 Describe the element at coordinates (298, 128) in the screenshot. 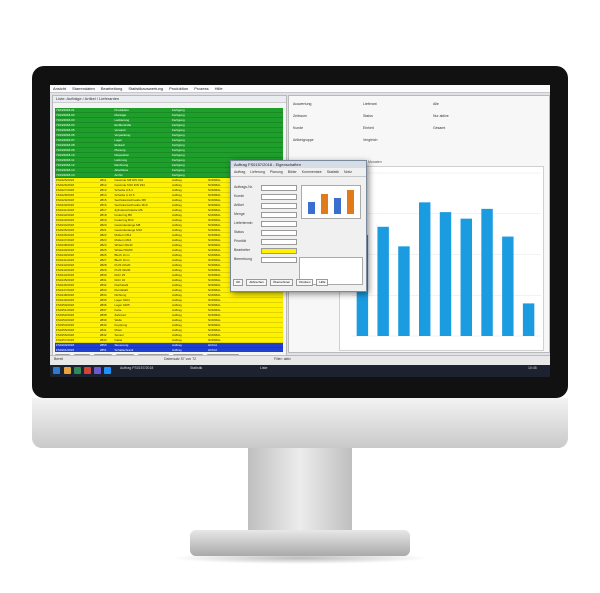

I see `filter-option-2: Kunde` at that location.